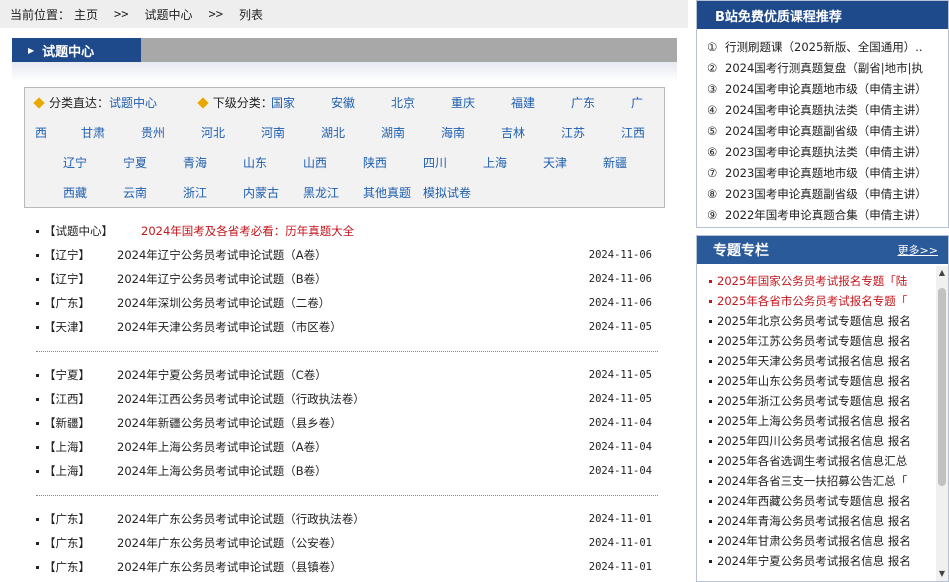 Image resolution: width=949 pixels, height=582 pixels. What do you see at coordinates (67, 375) in the screenshot?
I see `row-tag: 【宁夏】` at bounding box center [67, 375].